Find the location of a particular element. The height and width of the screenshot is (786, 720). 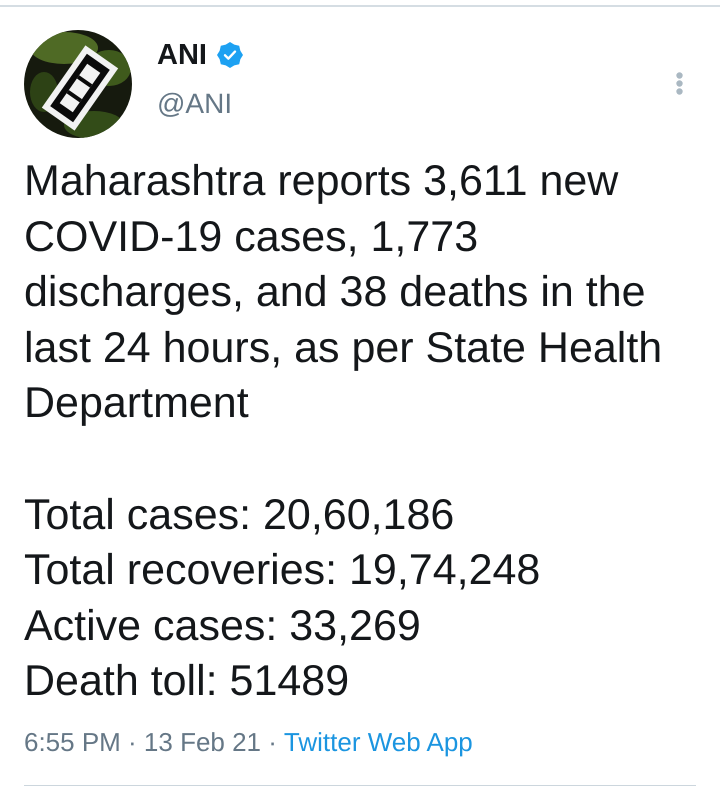

stat-text: Total recoveries: 19,74,248 is located at coordinates (282, 570).